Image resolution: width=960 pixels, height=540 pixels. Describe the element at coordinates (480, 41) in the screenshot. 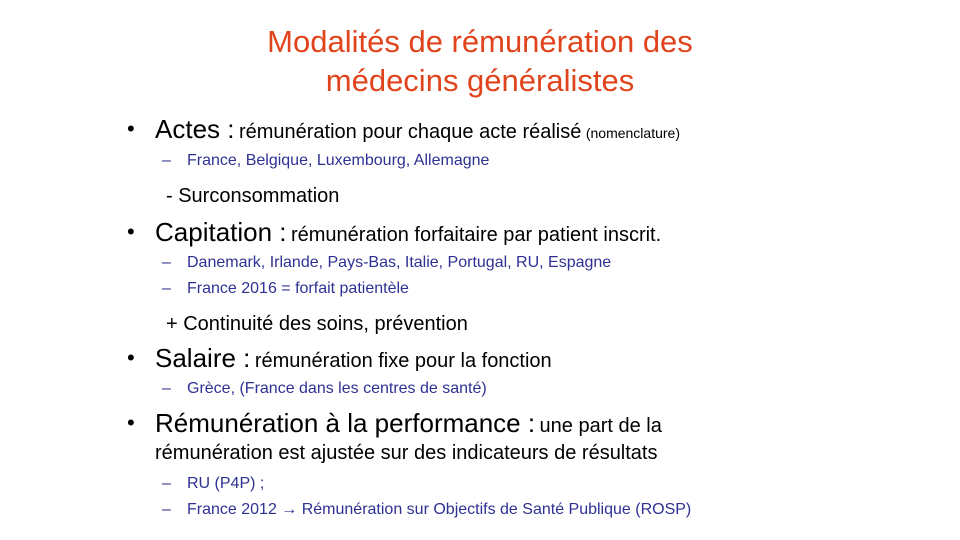

I see `title-line-1: Modalités de rémunération des` at that location.